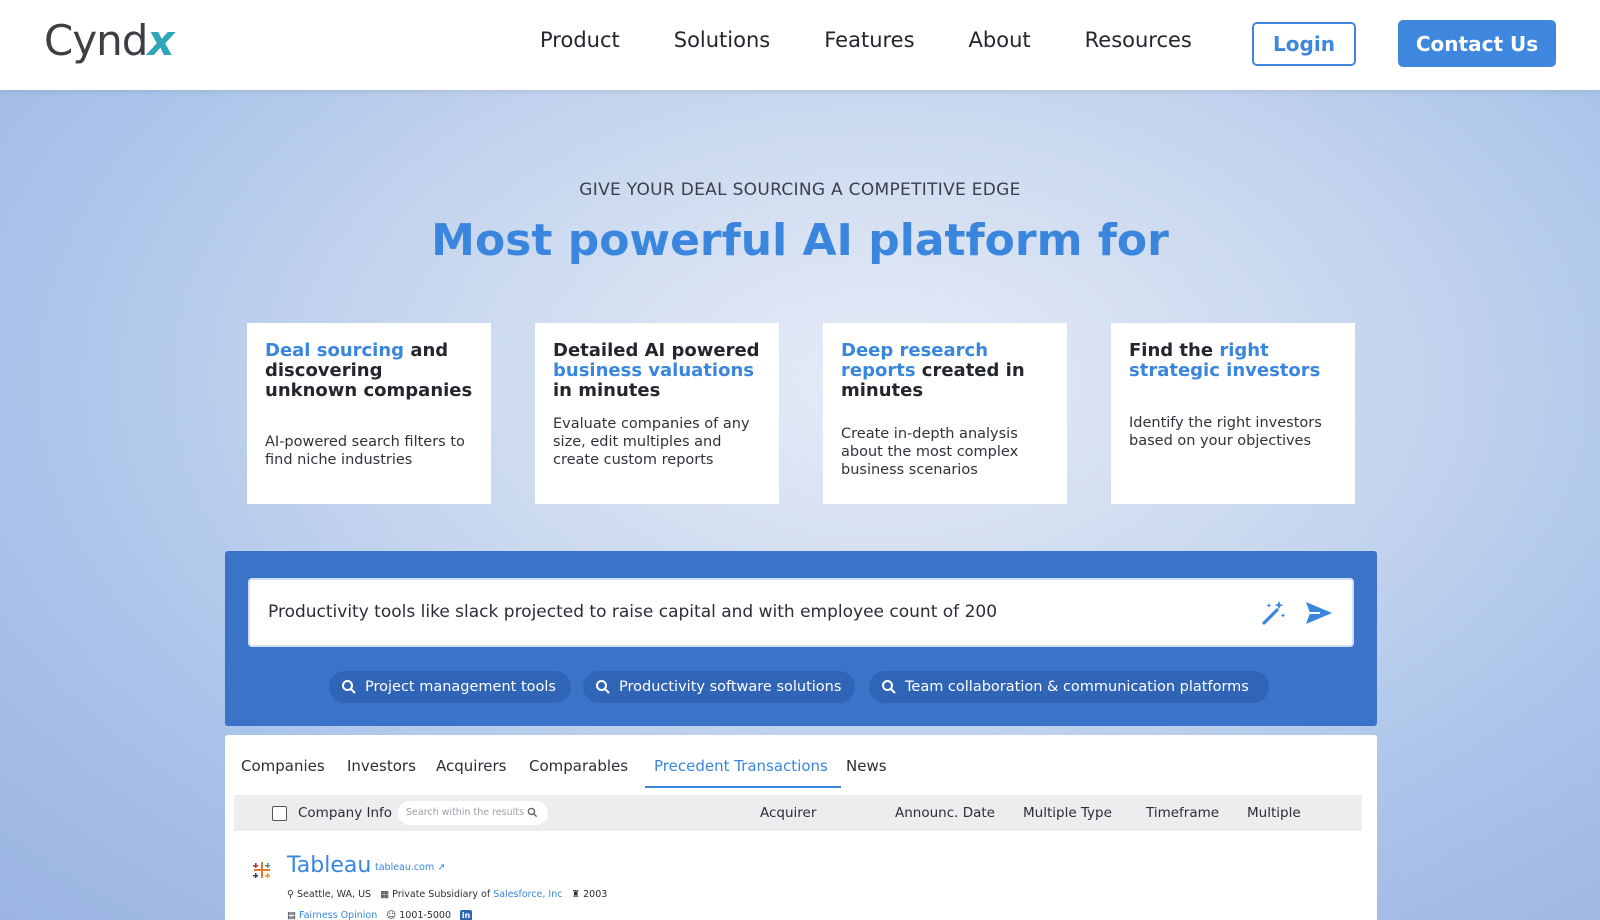  Describe the element at coordinates (1319, 615) in the screenshot. I see `send-icon` at that location.